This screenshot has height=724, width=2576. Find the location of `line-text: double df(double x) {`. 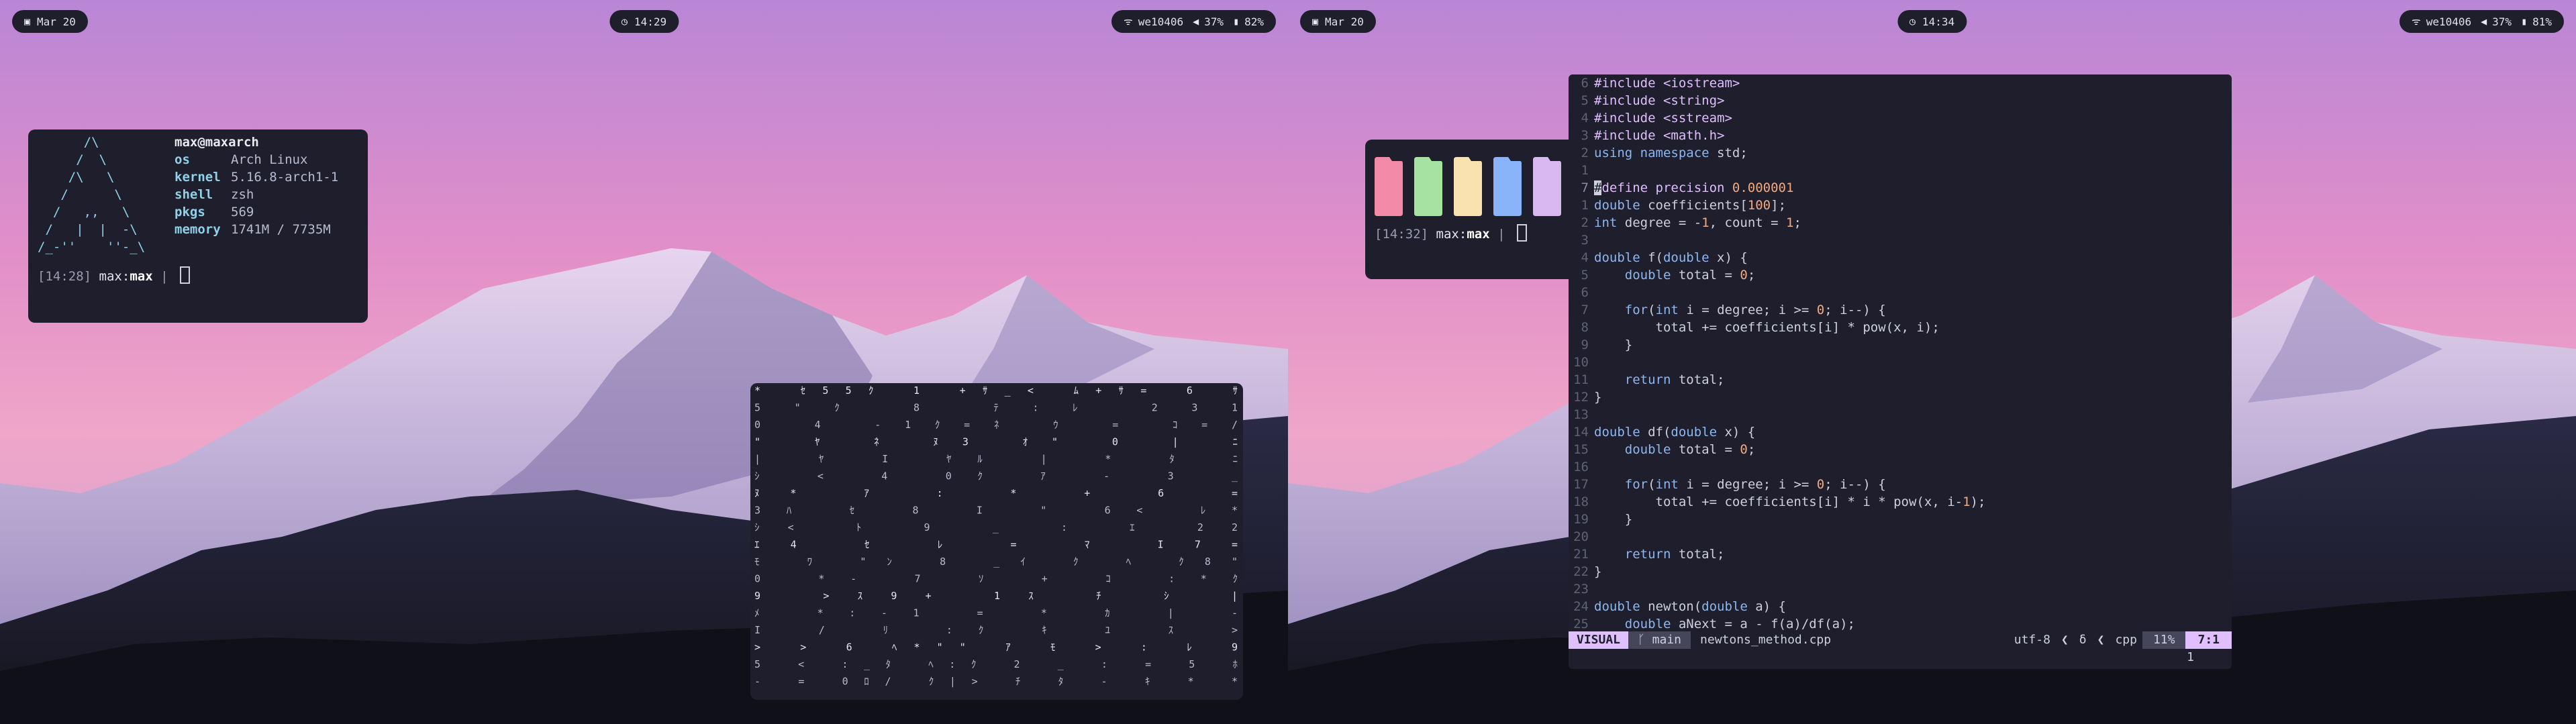

line-text: double df(double x) { is located at coordinates (1675, 432).